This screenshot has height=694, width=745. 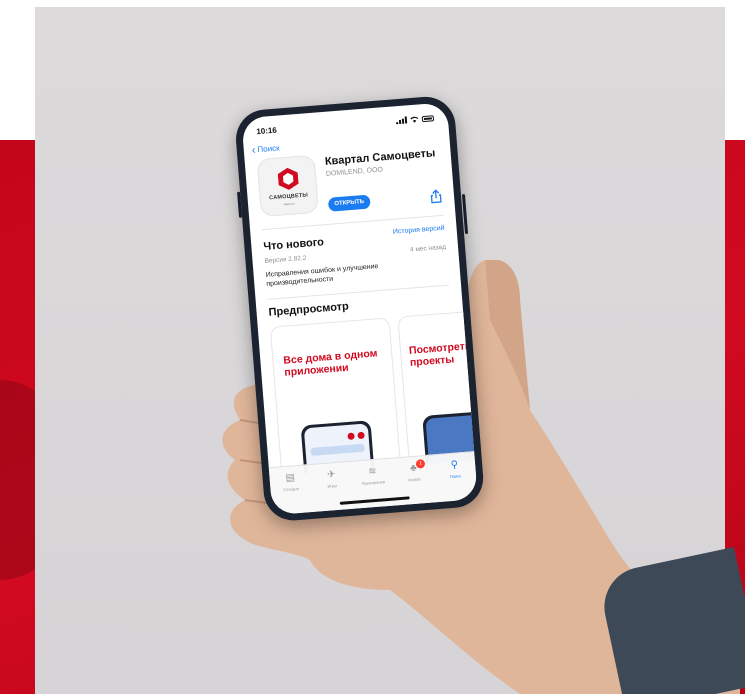 I want to click on share-icon, so click(x=435, y=196).